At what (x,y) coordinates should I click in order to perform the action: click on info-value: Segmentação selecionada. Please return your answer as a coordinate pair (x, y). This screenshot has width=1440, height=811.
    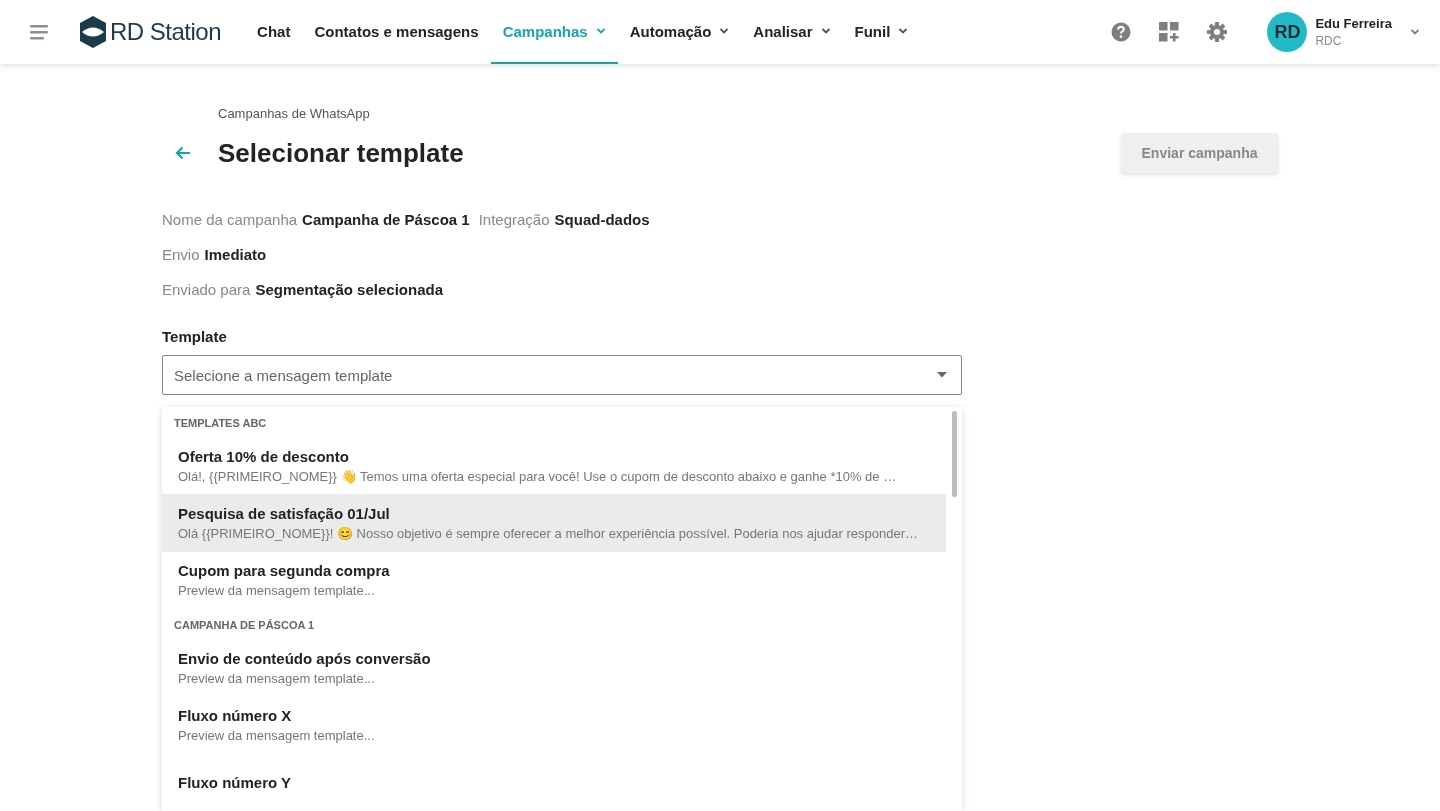
    Looking at the image, I should click on (349, 289).